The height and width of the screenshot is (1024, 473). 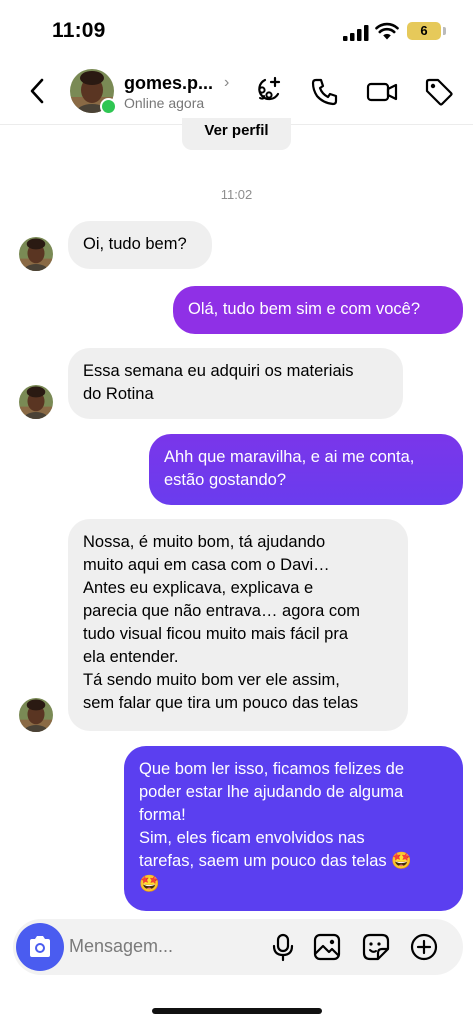 What do you see at coordinates (327, 947) in the screenshot?
I see `image-icon` at bounding box center [327, 947].